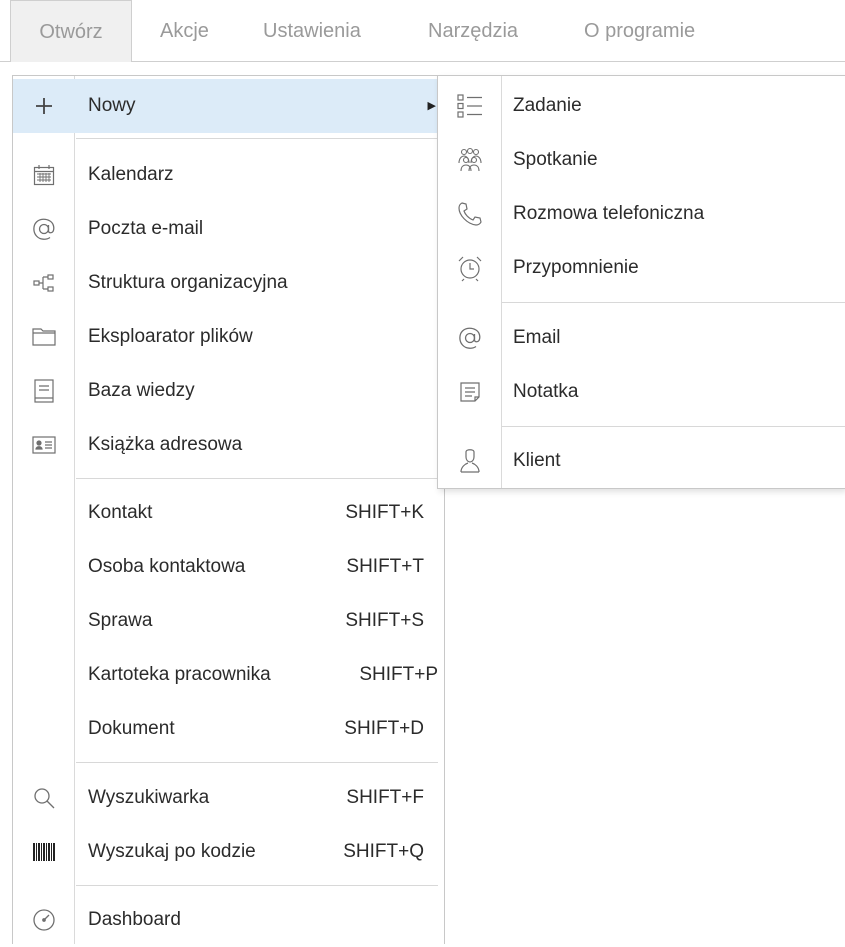  I want to click on submenu-item-task: Zadanie, so click(641, 106).